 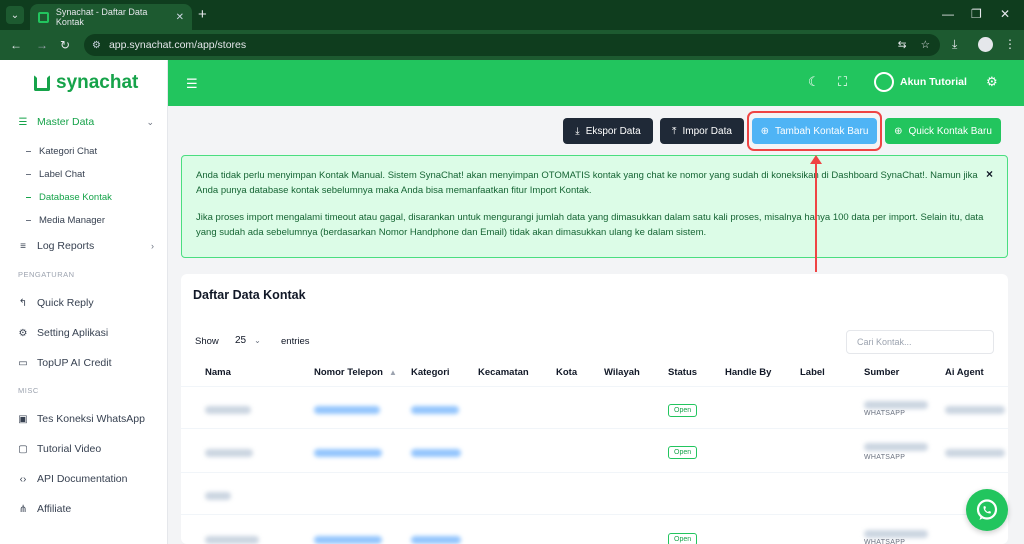 I want to click on url-field: ⚙ app.synachat.com/app/stores ⇆ ☆, so click(x=512, y=45).